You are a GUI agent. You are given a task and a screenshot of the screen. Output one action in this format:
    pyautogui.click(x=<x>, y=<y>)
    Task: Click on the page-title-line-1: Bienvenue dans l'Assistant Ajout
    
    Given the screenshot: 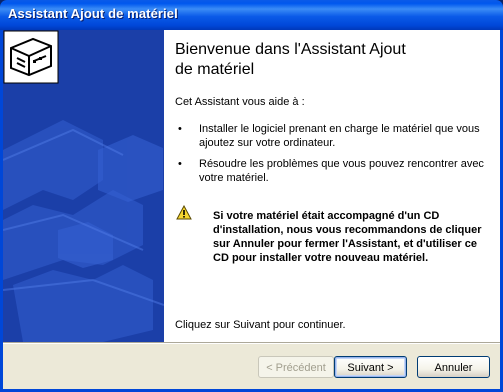 What is the action you would take?
    pyautogui.click(x=290, y=49)
    